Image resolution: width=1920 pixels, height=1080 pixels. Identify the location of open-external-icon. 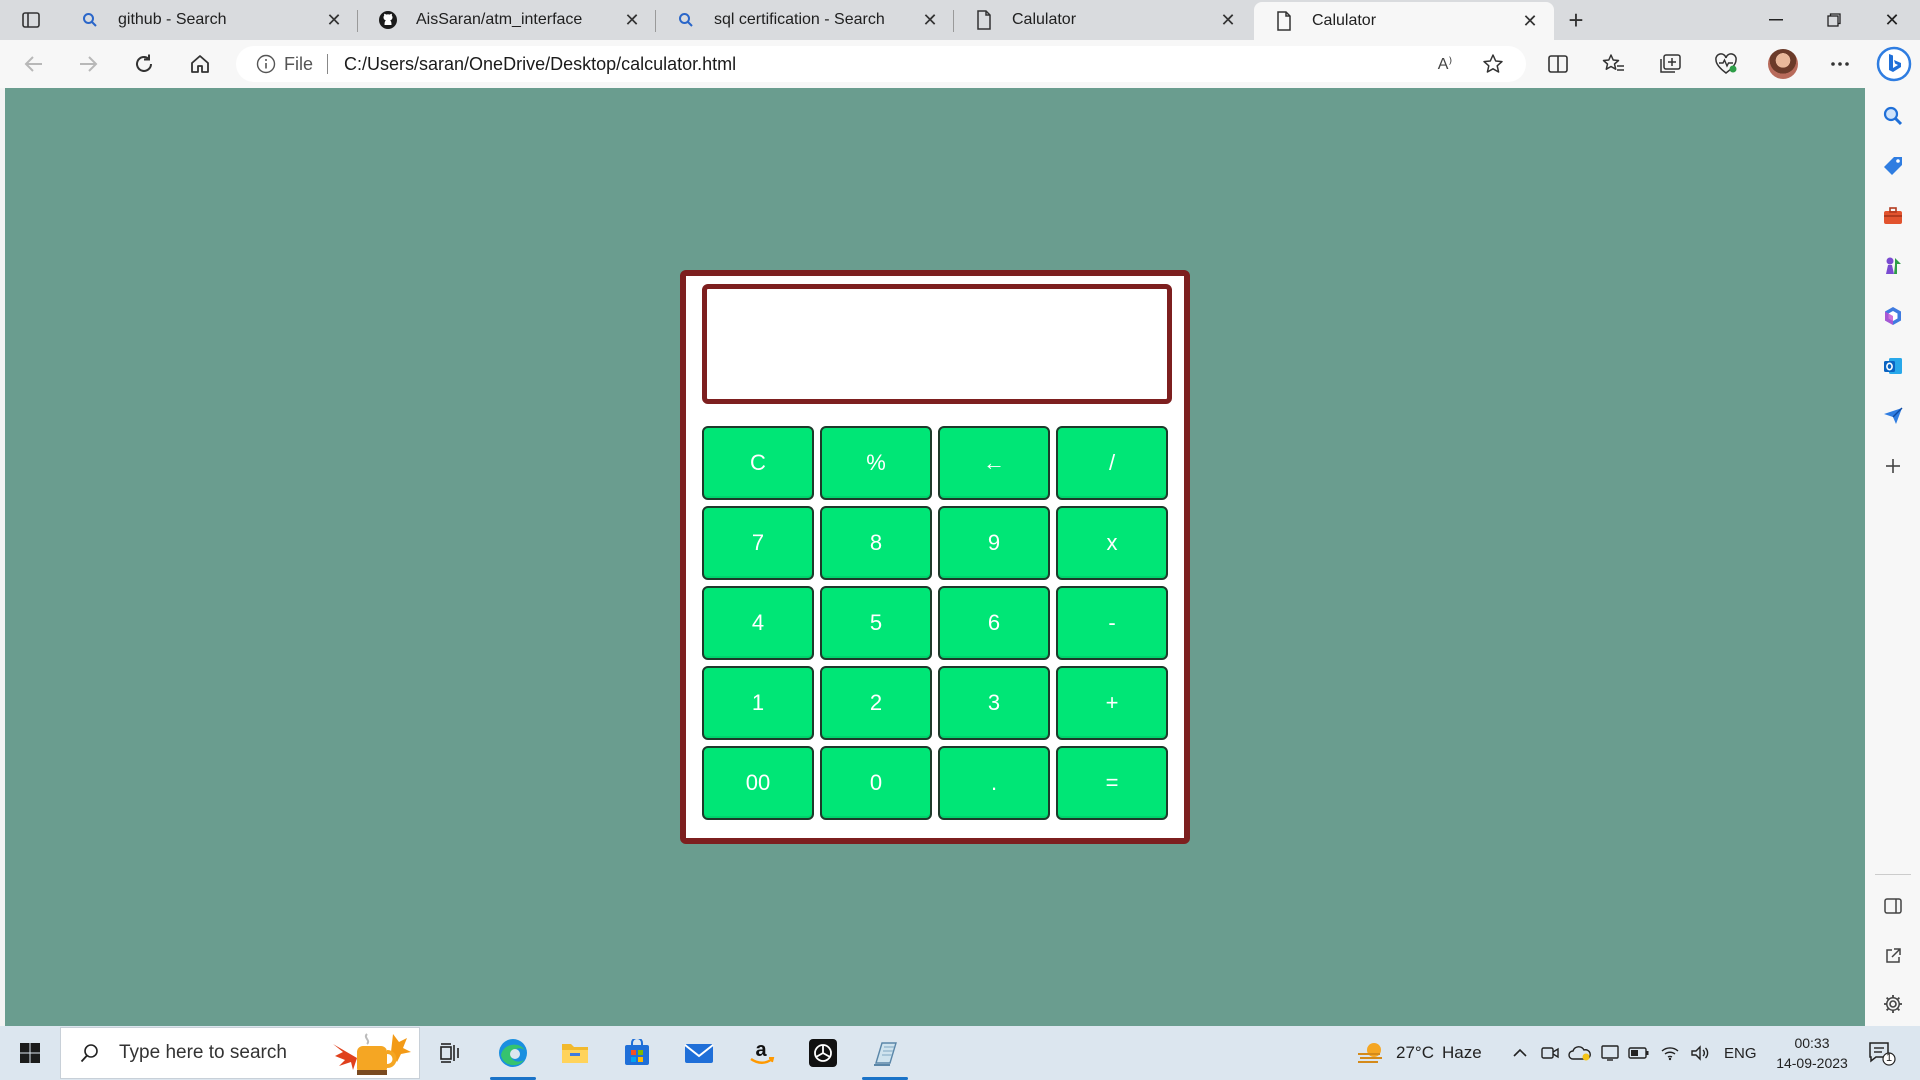
(1893, 956).